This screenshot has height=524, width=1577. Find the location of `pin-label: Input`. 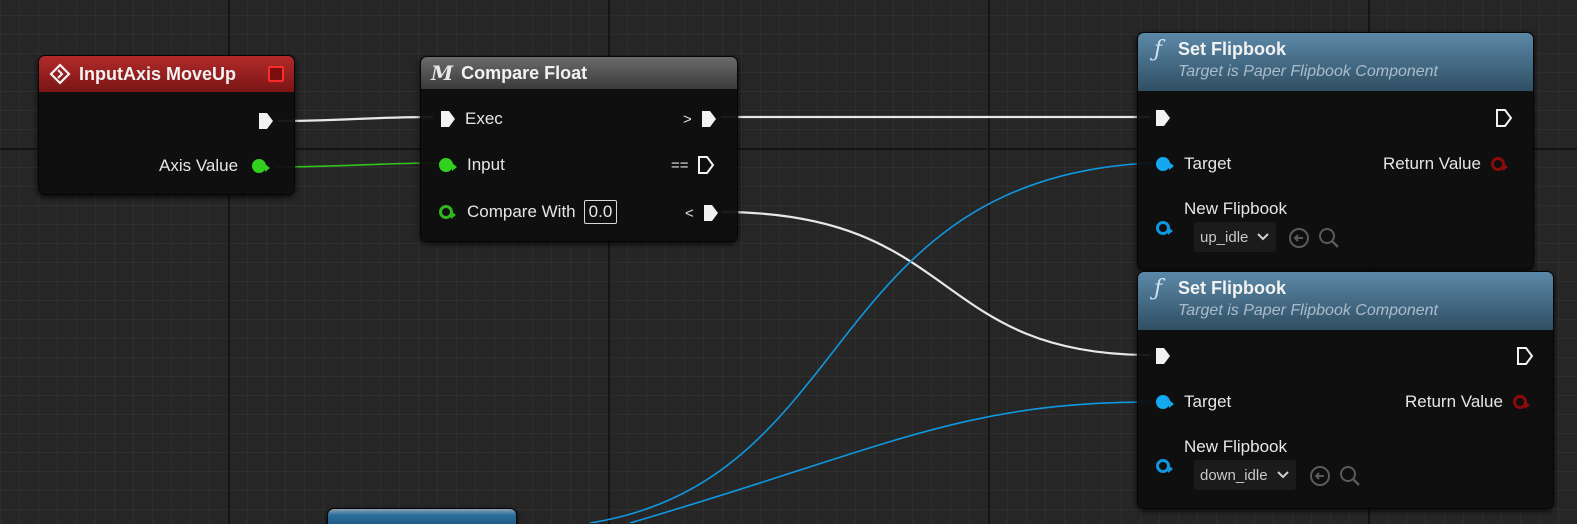

pin-label: Input is located at coordinates (486, 164).